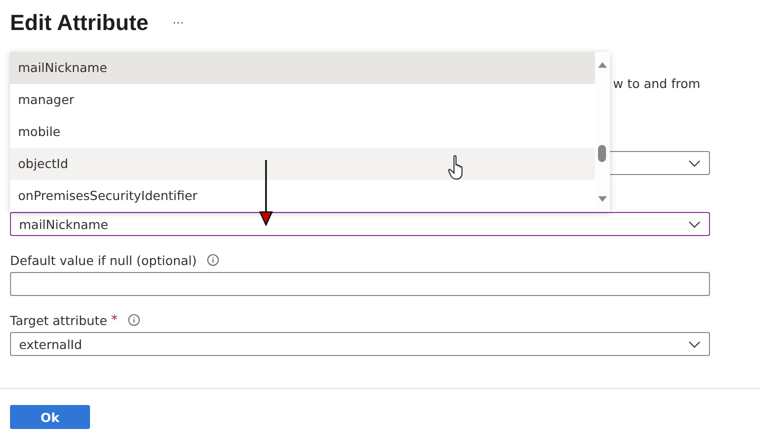 The height and width of the screenshot is (435, 760). What do you see at coordinates (302, 132) in the screenshot?
I see `dropdown-option: mobile` at bounding box center [302, 132].